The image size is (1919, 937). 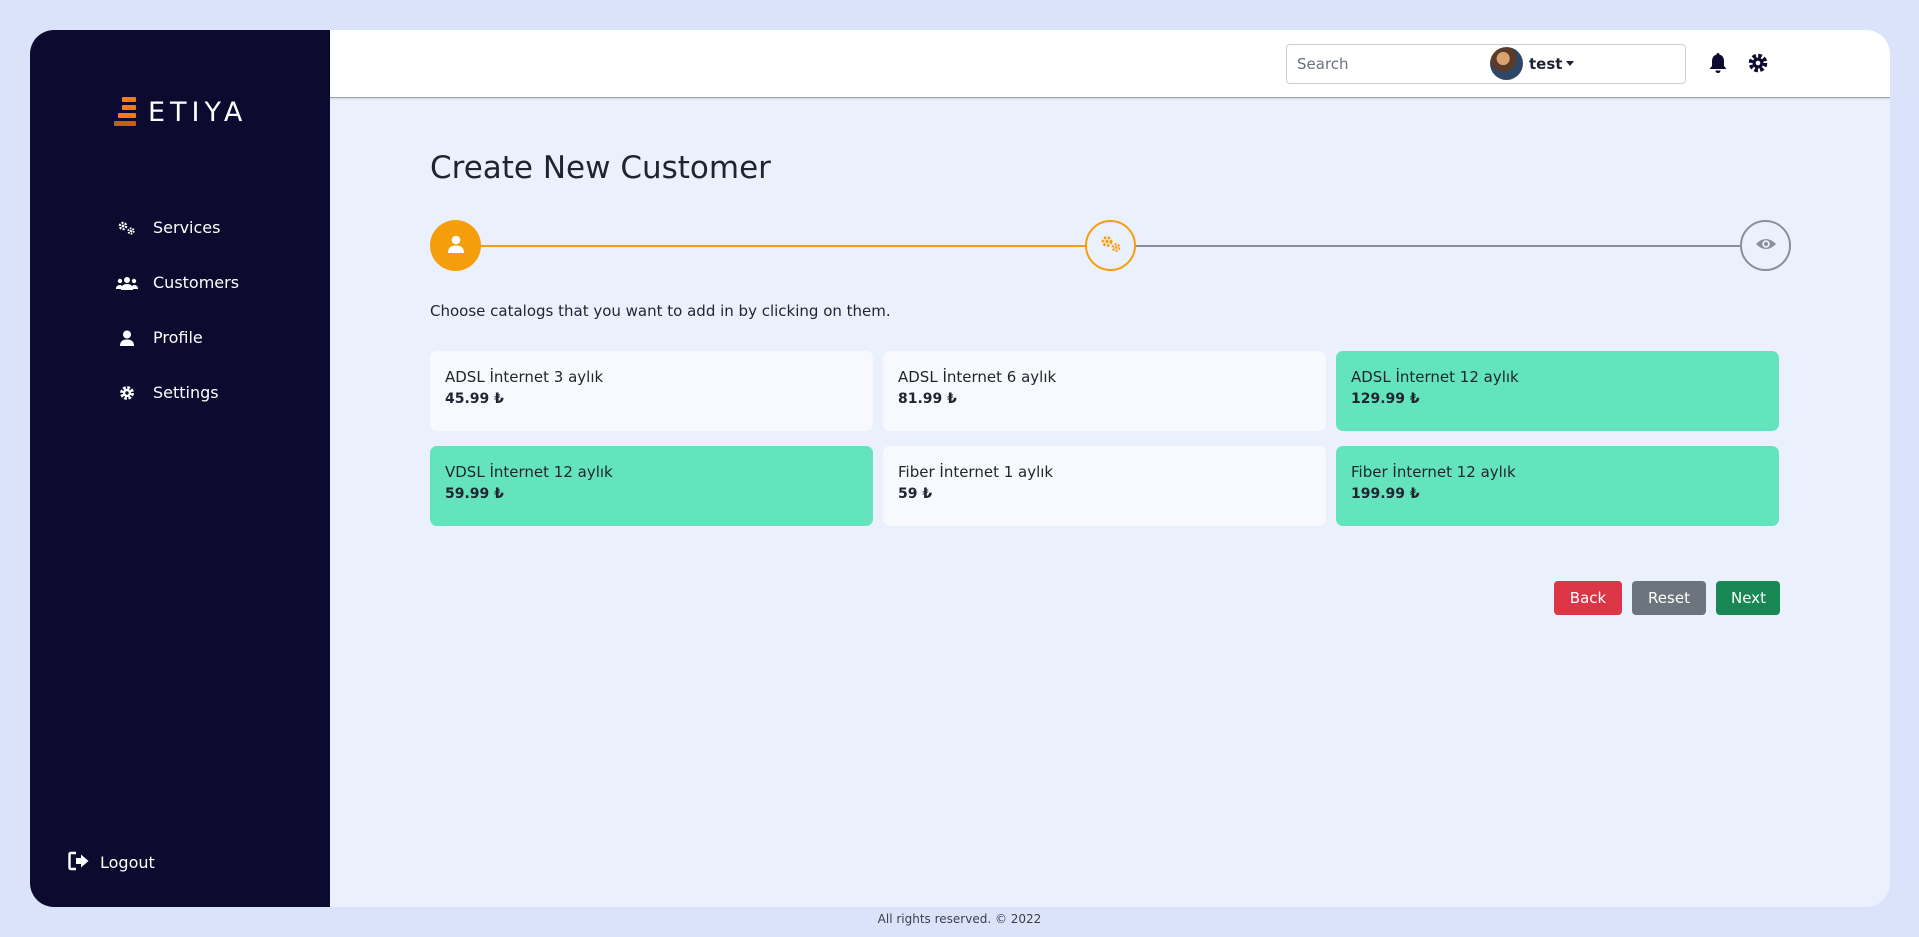 I want to click on logout-label: Logout, so click(x=127, y=862).